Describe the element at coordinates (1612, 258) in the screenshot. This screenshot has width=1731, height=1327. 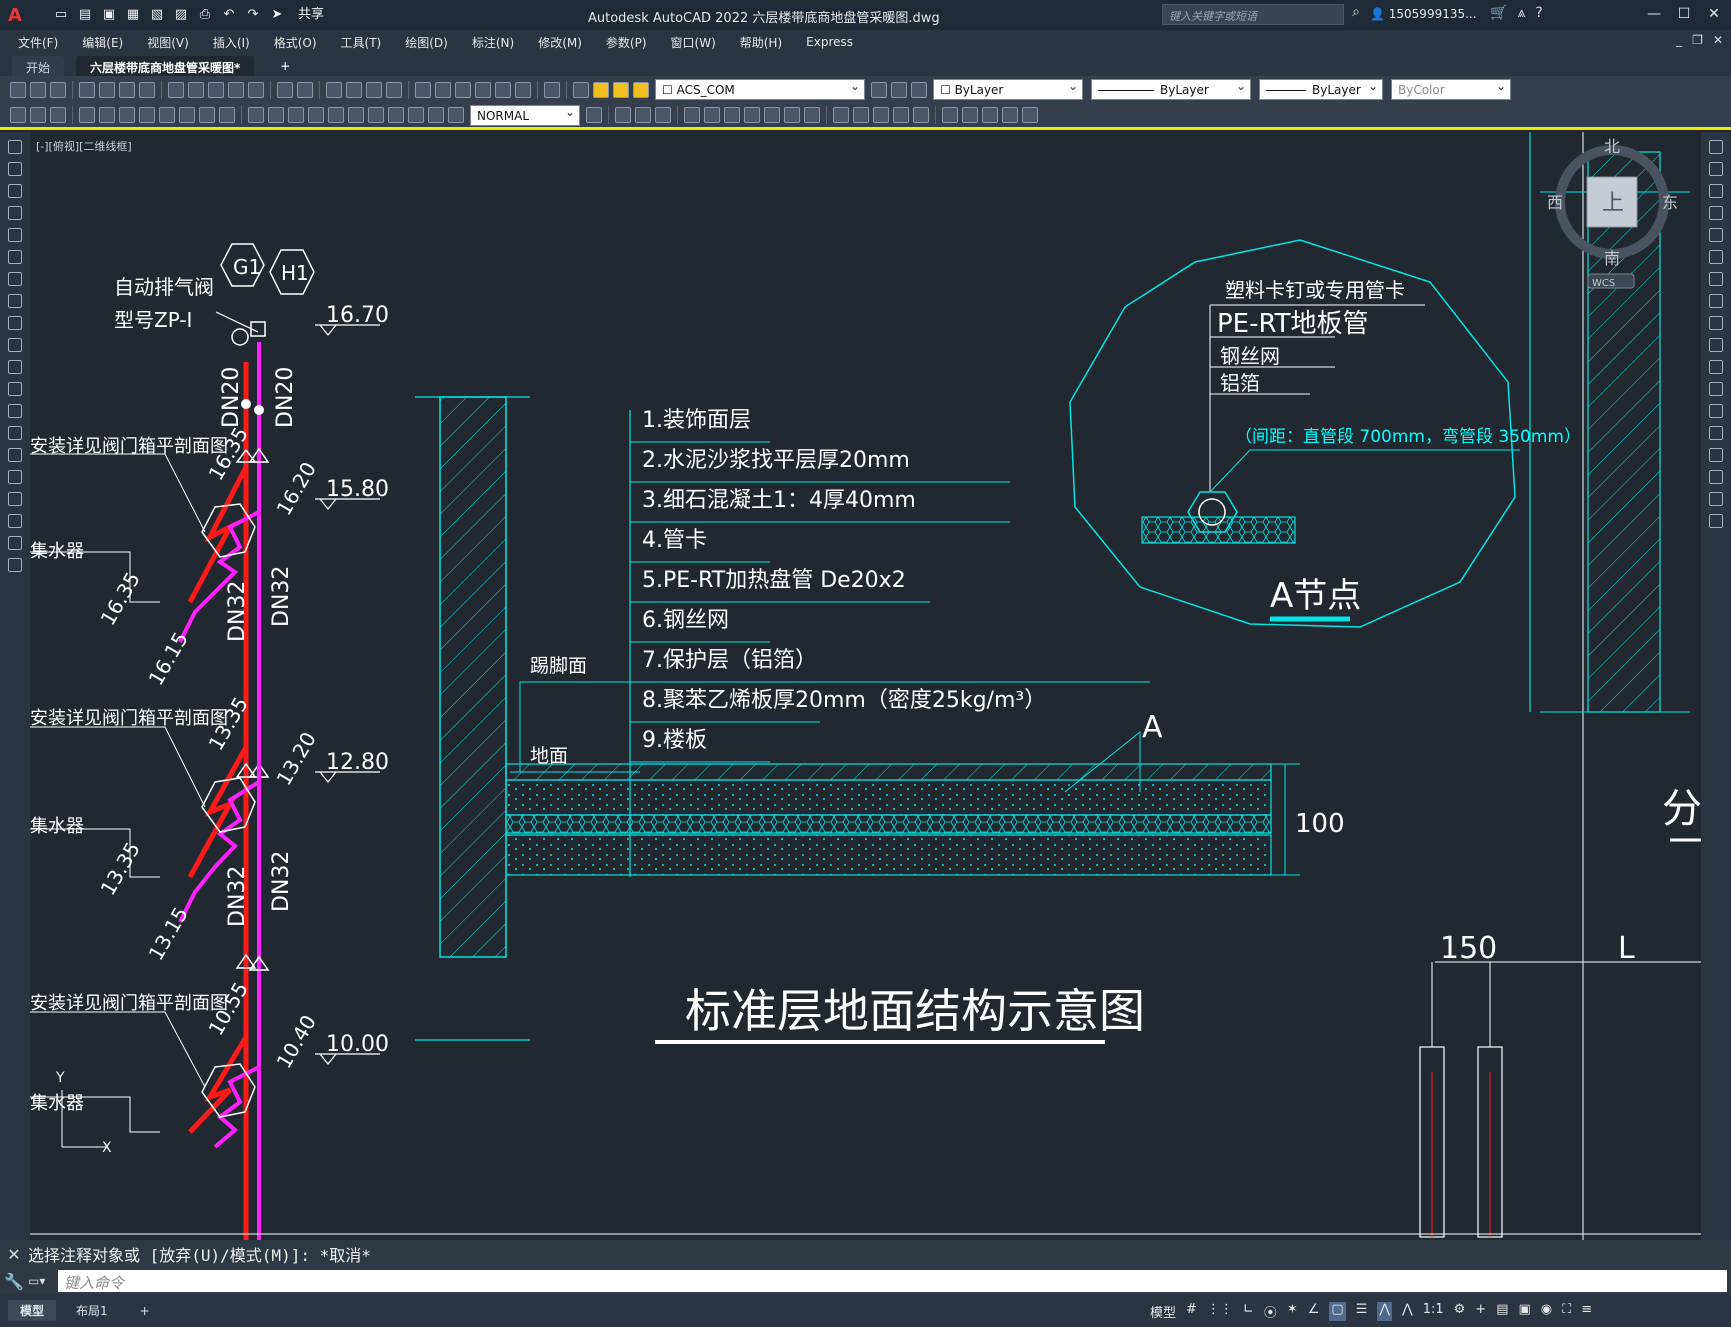
I see `viewcube-south: 南` at that location.